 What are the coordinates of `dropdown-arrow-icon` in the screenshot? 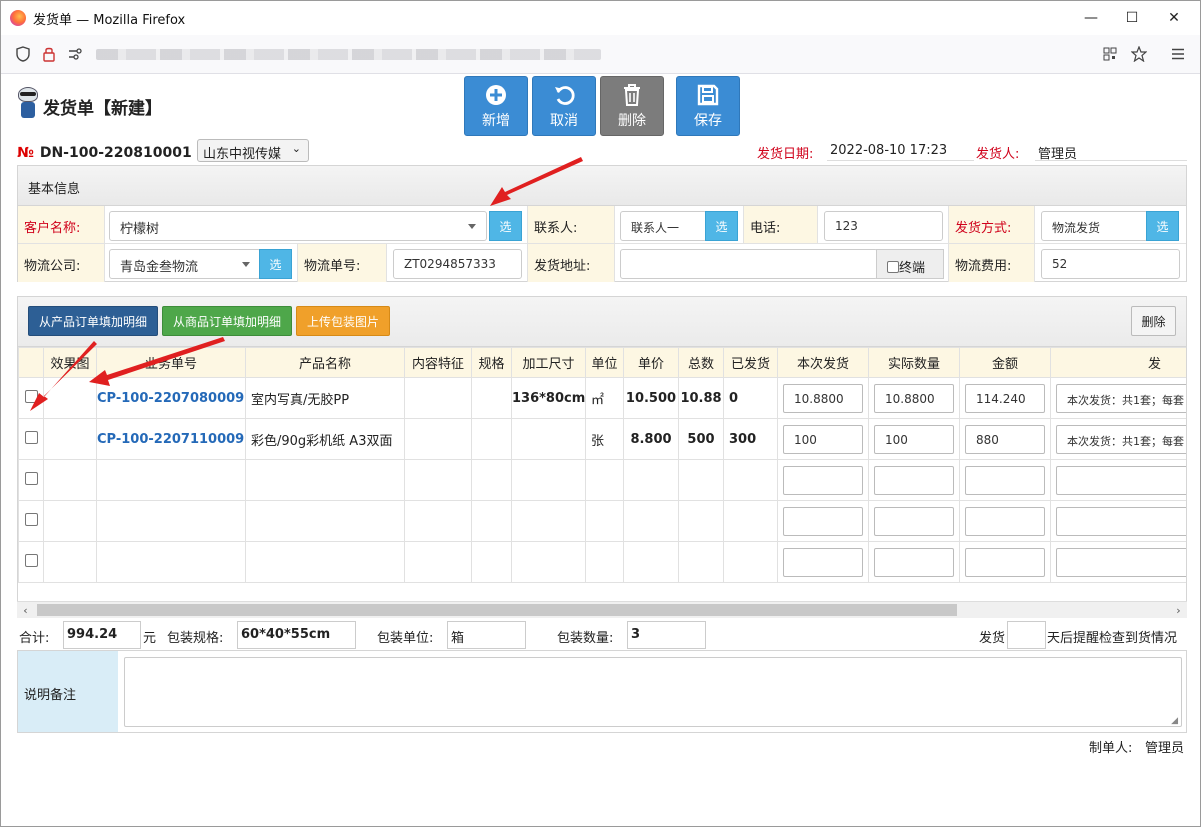 It's located at (472, 226).